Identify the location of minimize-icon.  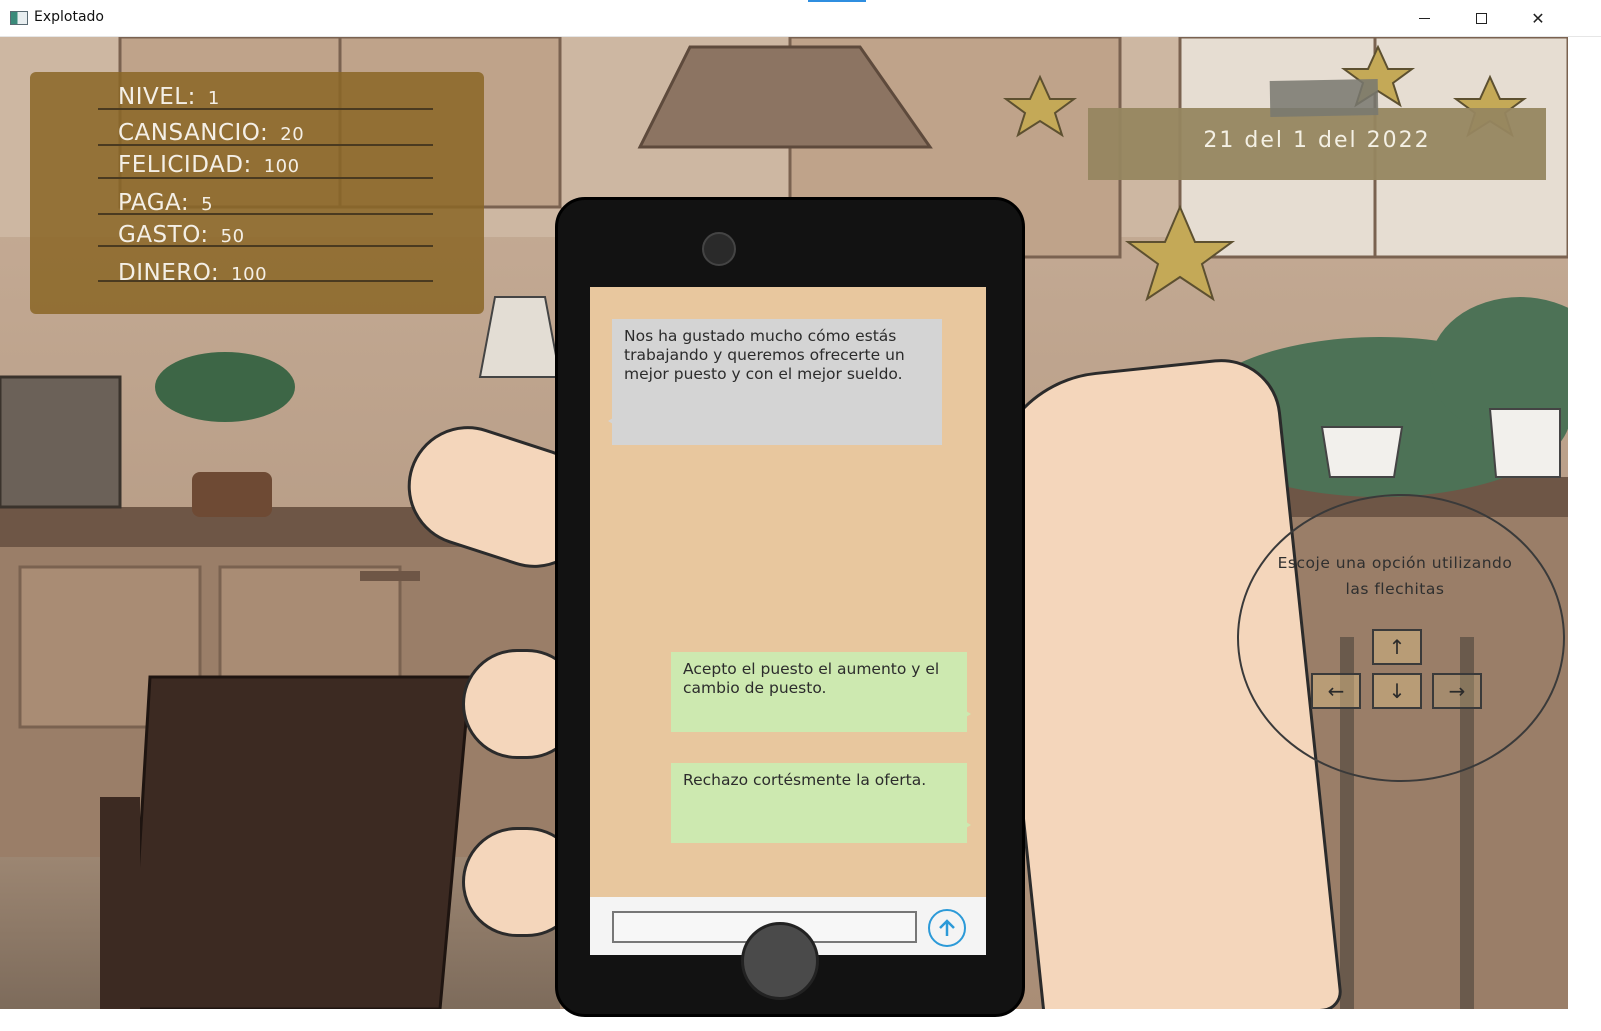
(1424, 18).